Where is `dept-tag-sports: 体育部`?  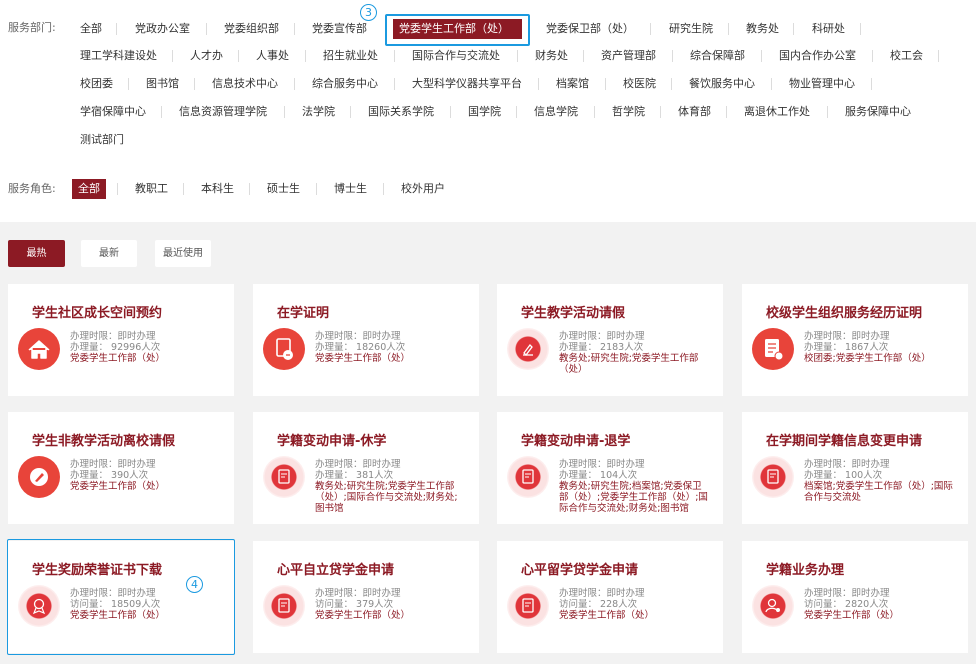 dept-tag-sports: 体育部 is located at coordinates (694, 112).